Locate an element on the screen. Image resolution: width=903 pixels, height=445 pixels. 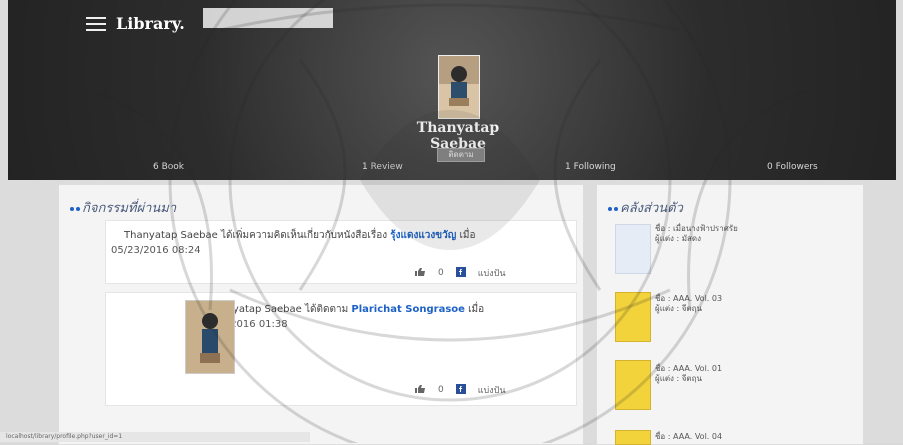
brand: Library. is located at coordinates (135, 23).